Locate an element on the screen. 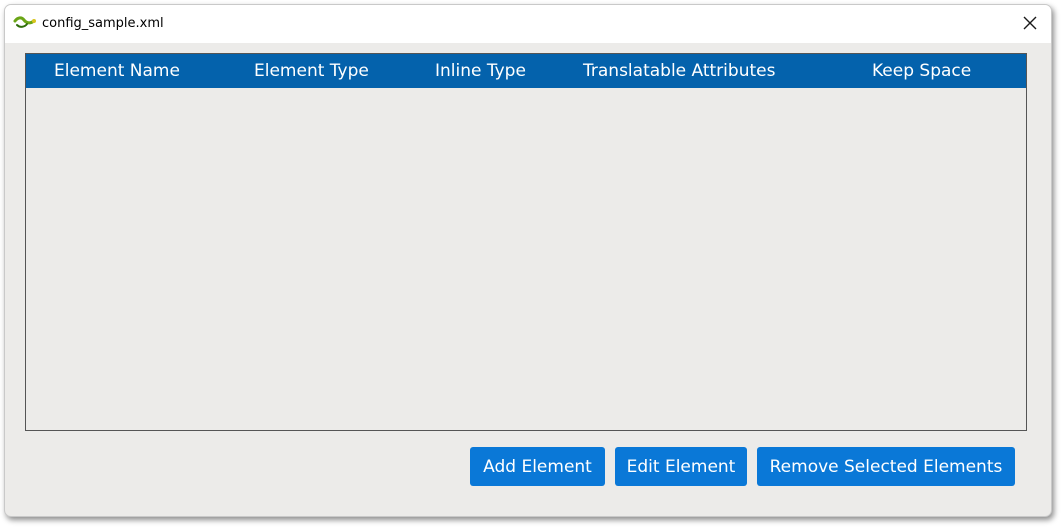 The width and height of the screenshot is (1063, 527). column-header-element-type: Element Type is located at coordinates (311, 71).